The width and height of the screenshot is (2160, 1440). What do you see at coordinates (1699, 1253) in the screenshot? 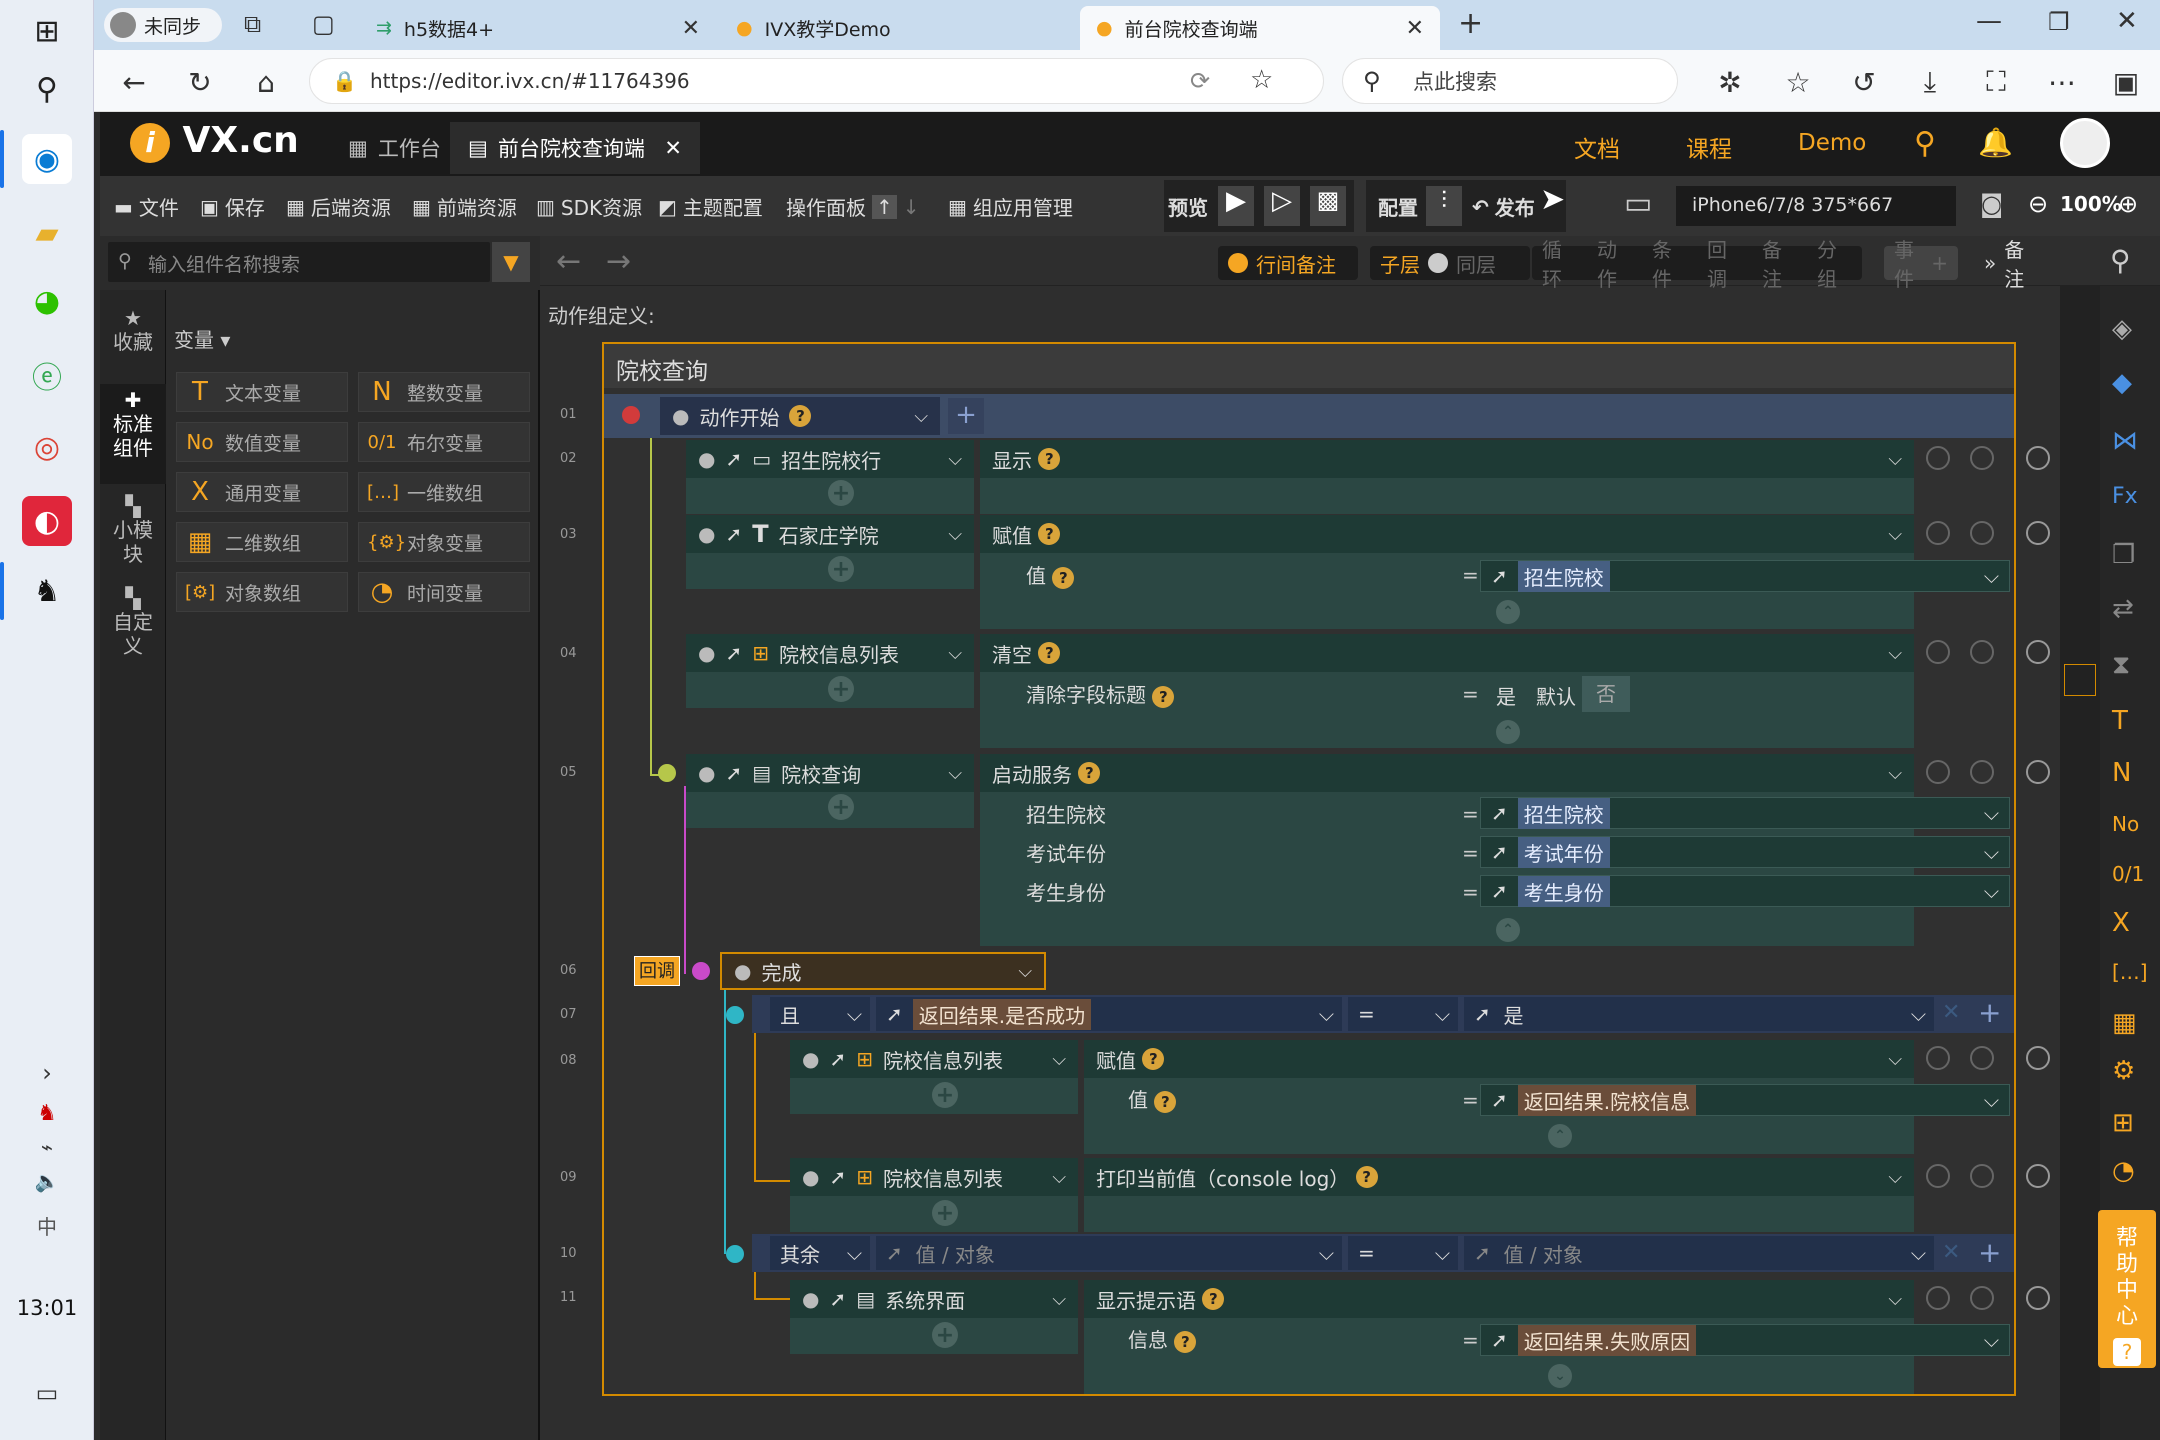
I see `condition-right-field: ➚ 值 / 对象 ⌵` at bounding box center [1699, 1253].